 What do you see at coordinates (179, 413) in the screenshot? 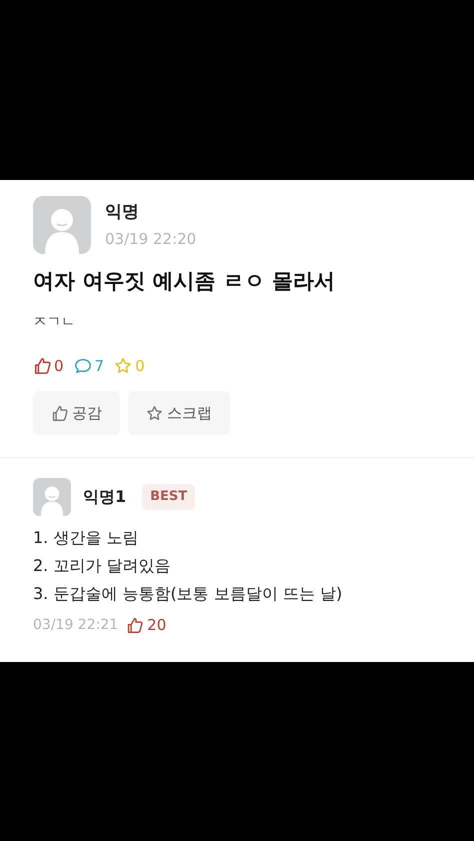
I see `scrap-button: 스크랩` at bounding box center [179, 413].